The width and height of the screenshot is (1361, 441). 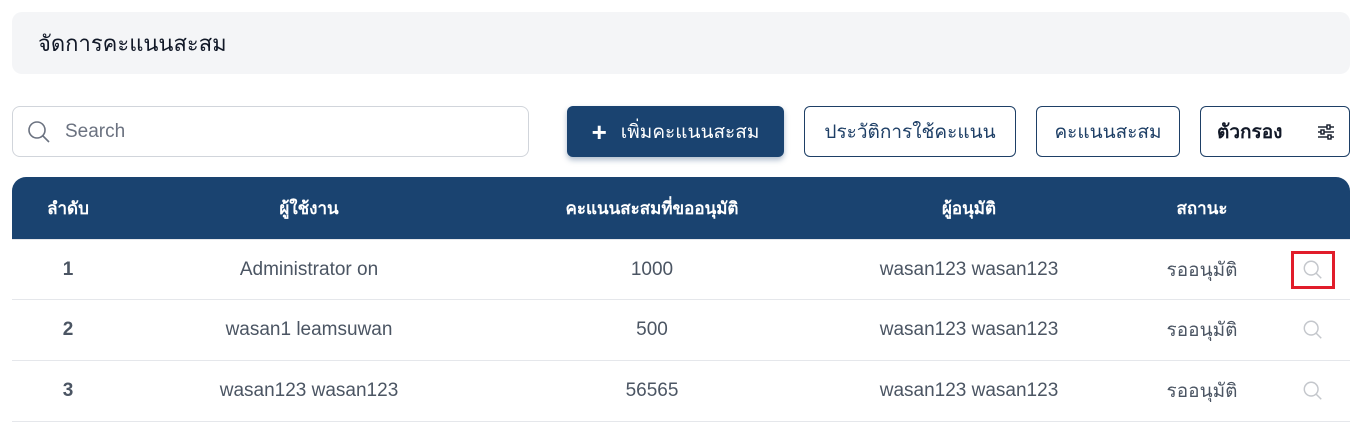 What do you see at coordinates (652, 208) in the screenshot?
I see `header-points: คะแนนสะสมที่ขออนุมัติ` at bounding box center [652, 208].